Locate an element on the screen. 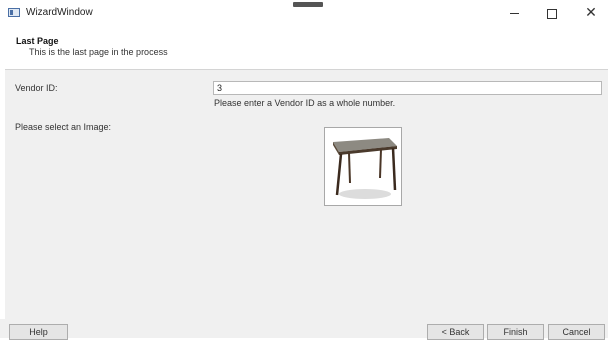 This screenshot has width=608, height=340. minimize-icon is located at coordinates (514, 14).